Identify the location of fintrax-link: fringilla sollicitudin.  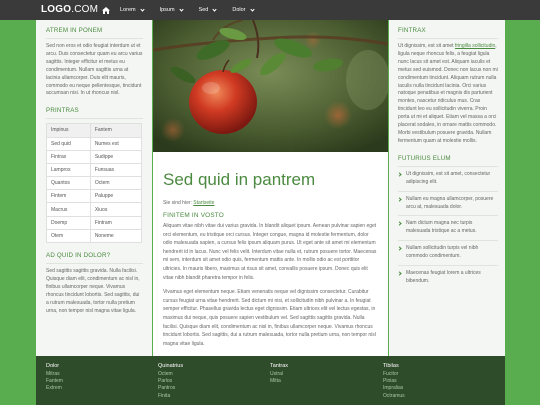
(475, 46).